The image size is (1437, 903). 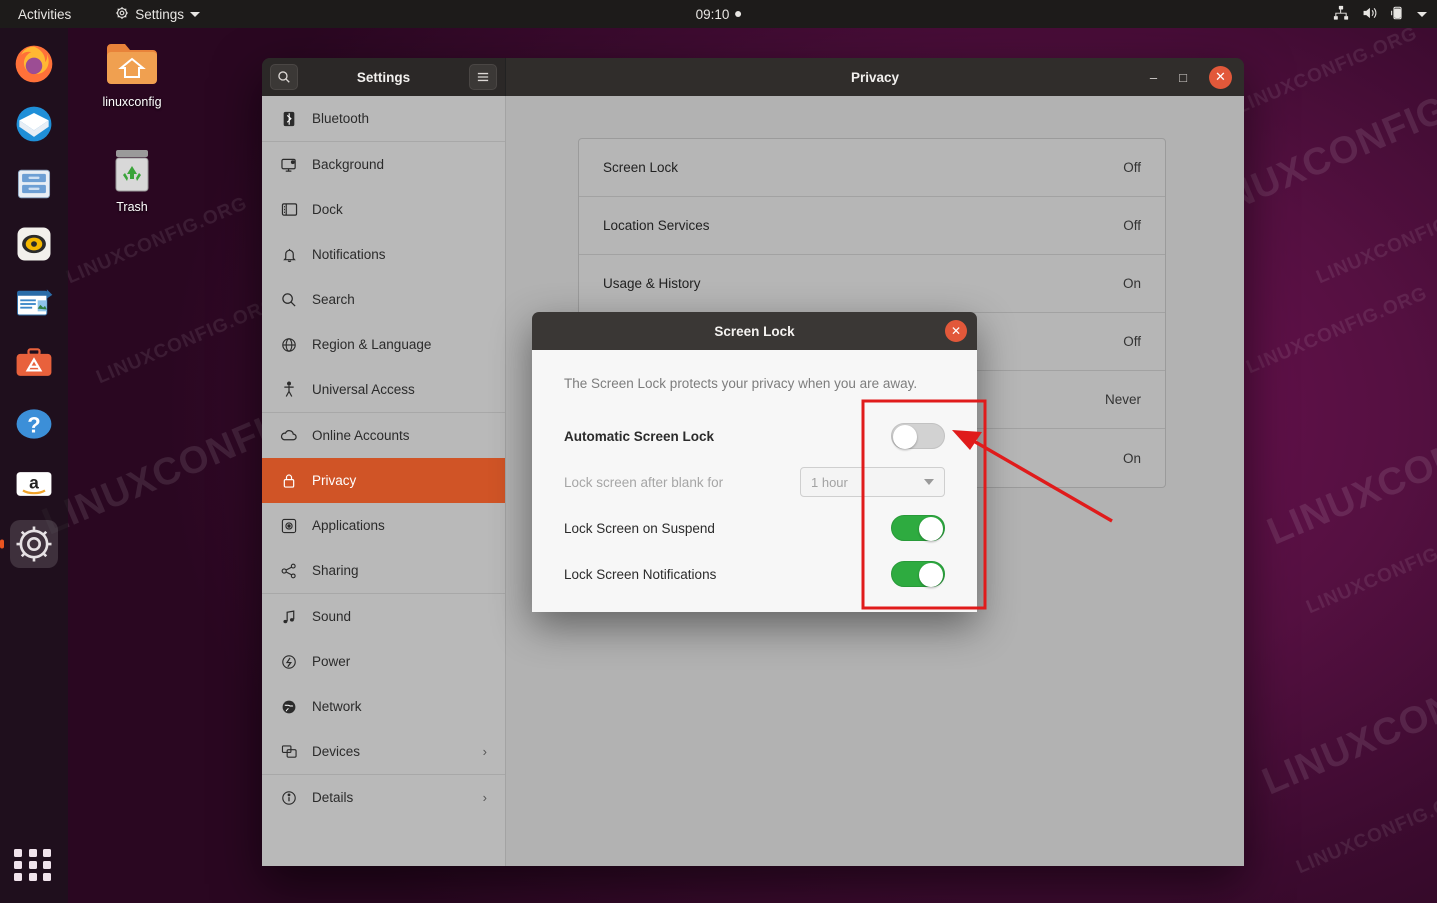 What do you see at coordinates (1220, 77) in the screenshot?
I see `close-button: ✕` at bounding box center [1220, 77].